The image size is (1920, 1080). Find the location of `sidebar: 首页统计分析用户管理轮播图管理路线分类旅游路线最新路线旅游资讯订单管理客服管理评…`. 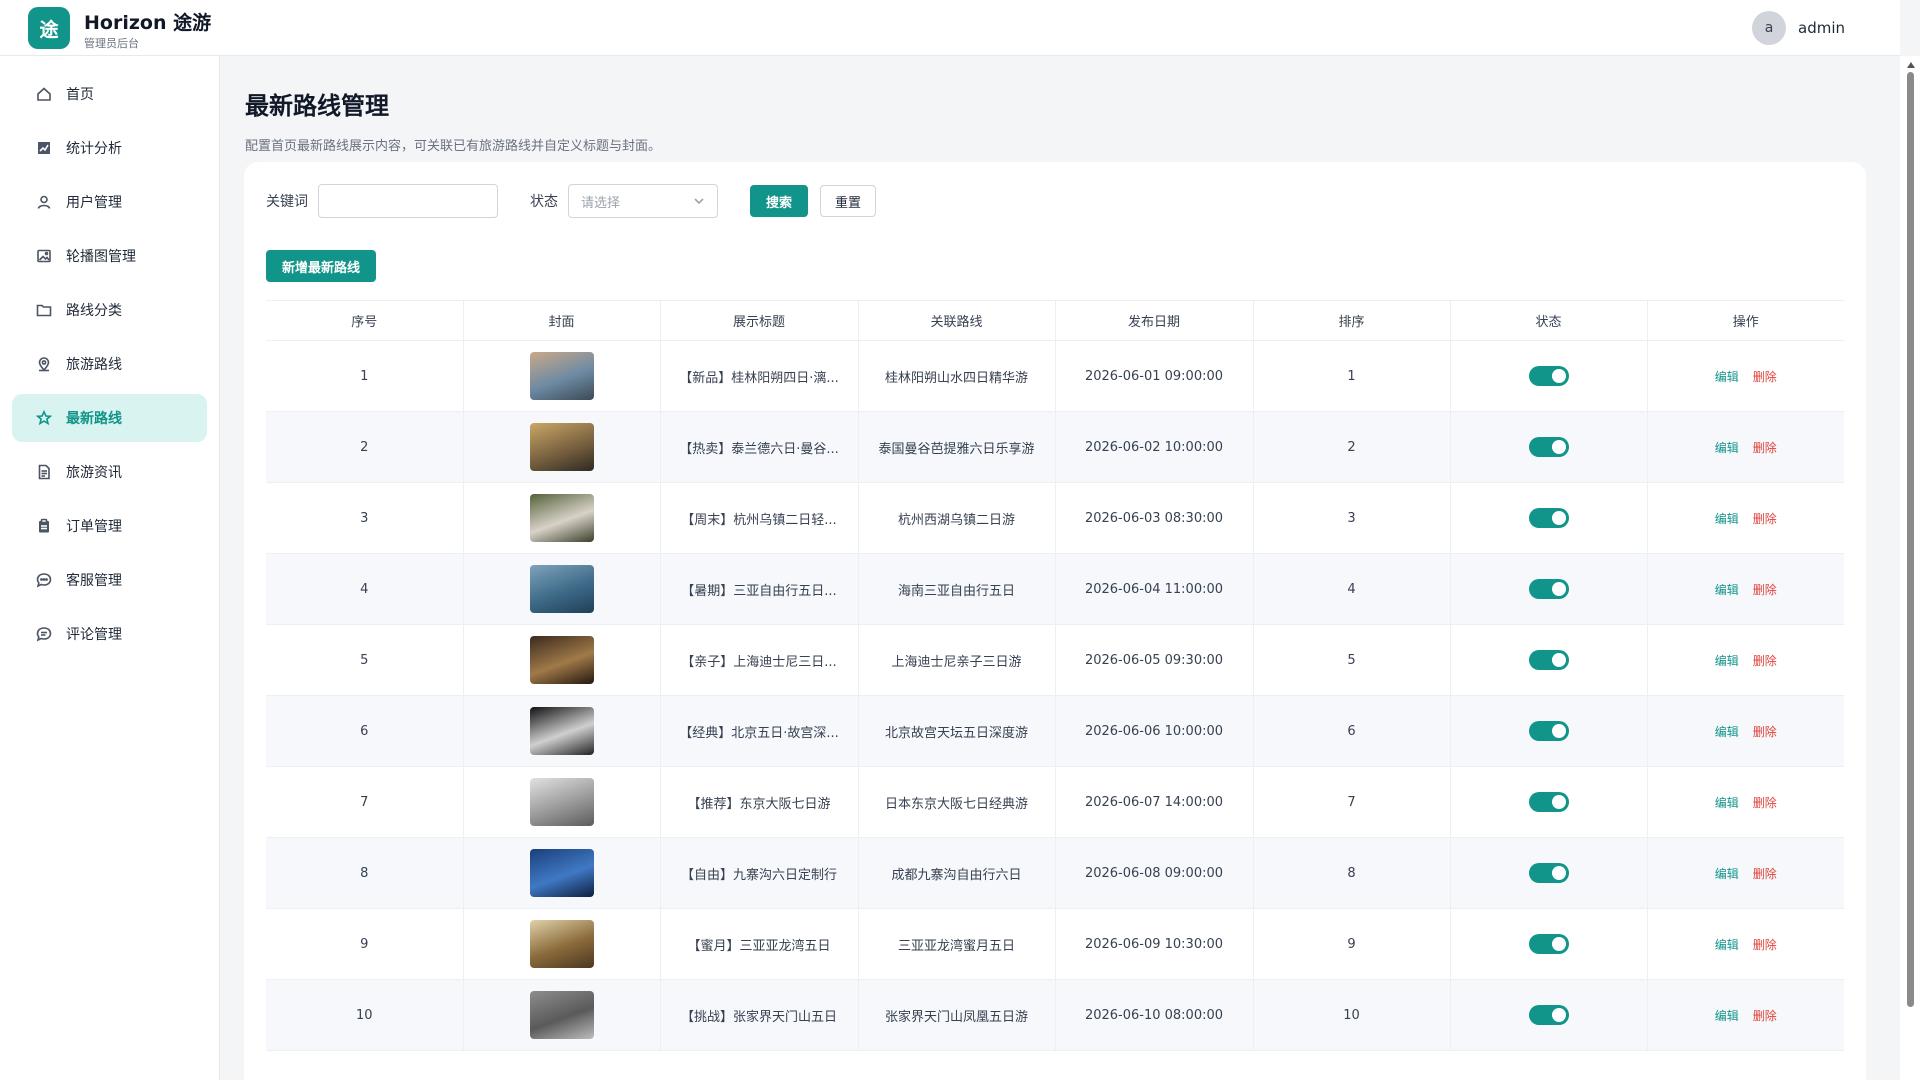

sidebar: 首页统计分析用户管理轮播图管理路线分类旅游路线最新路线旅游资讯订单管理客服管理评… is located at coordinates (110, 568).